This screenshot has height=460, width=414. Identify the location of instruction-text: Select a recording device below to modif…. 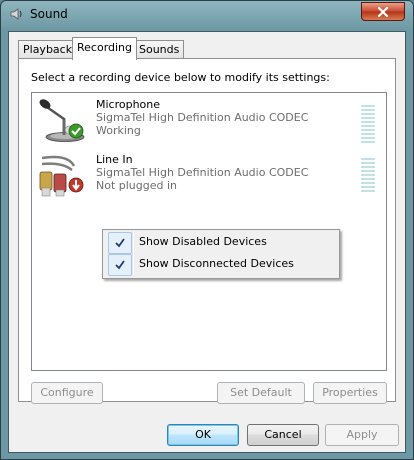
(180, 77).